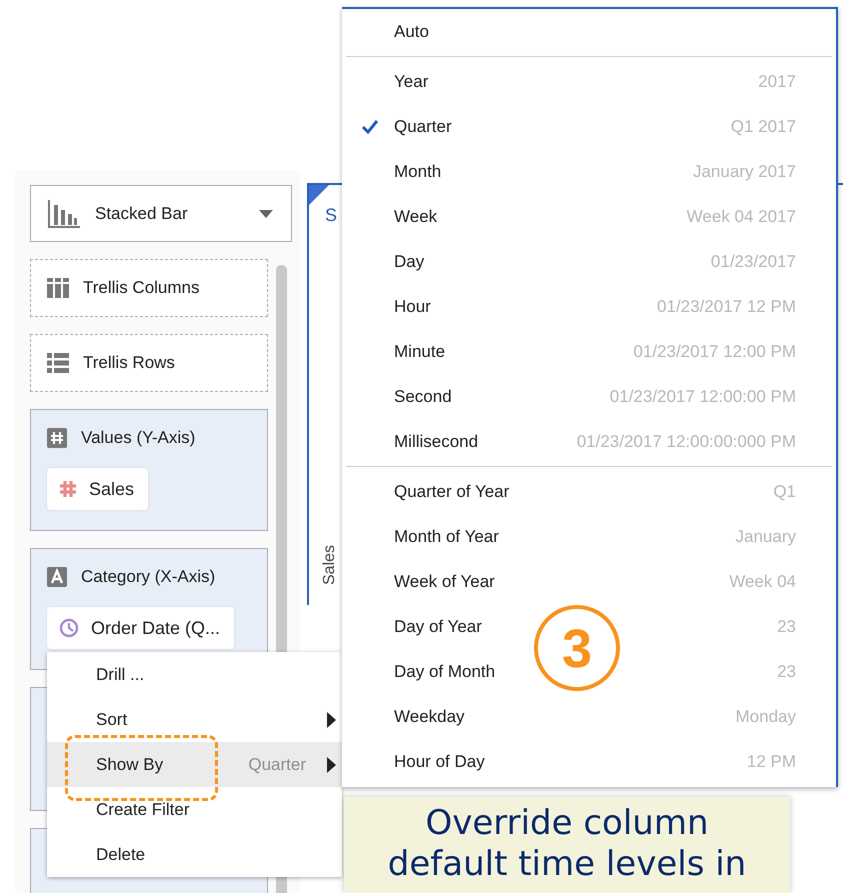 The width and height of the screenshot is (843, 893). What do you see at coordinates (567, 845) in the screenshot?
I see `annotation-tooltip: Override column default time levels in` at bounding box center [567, 845].